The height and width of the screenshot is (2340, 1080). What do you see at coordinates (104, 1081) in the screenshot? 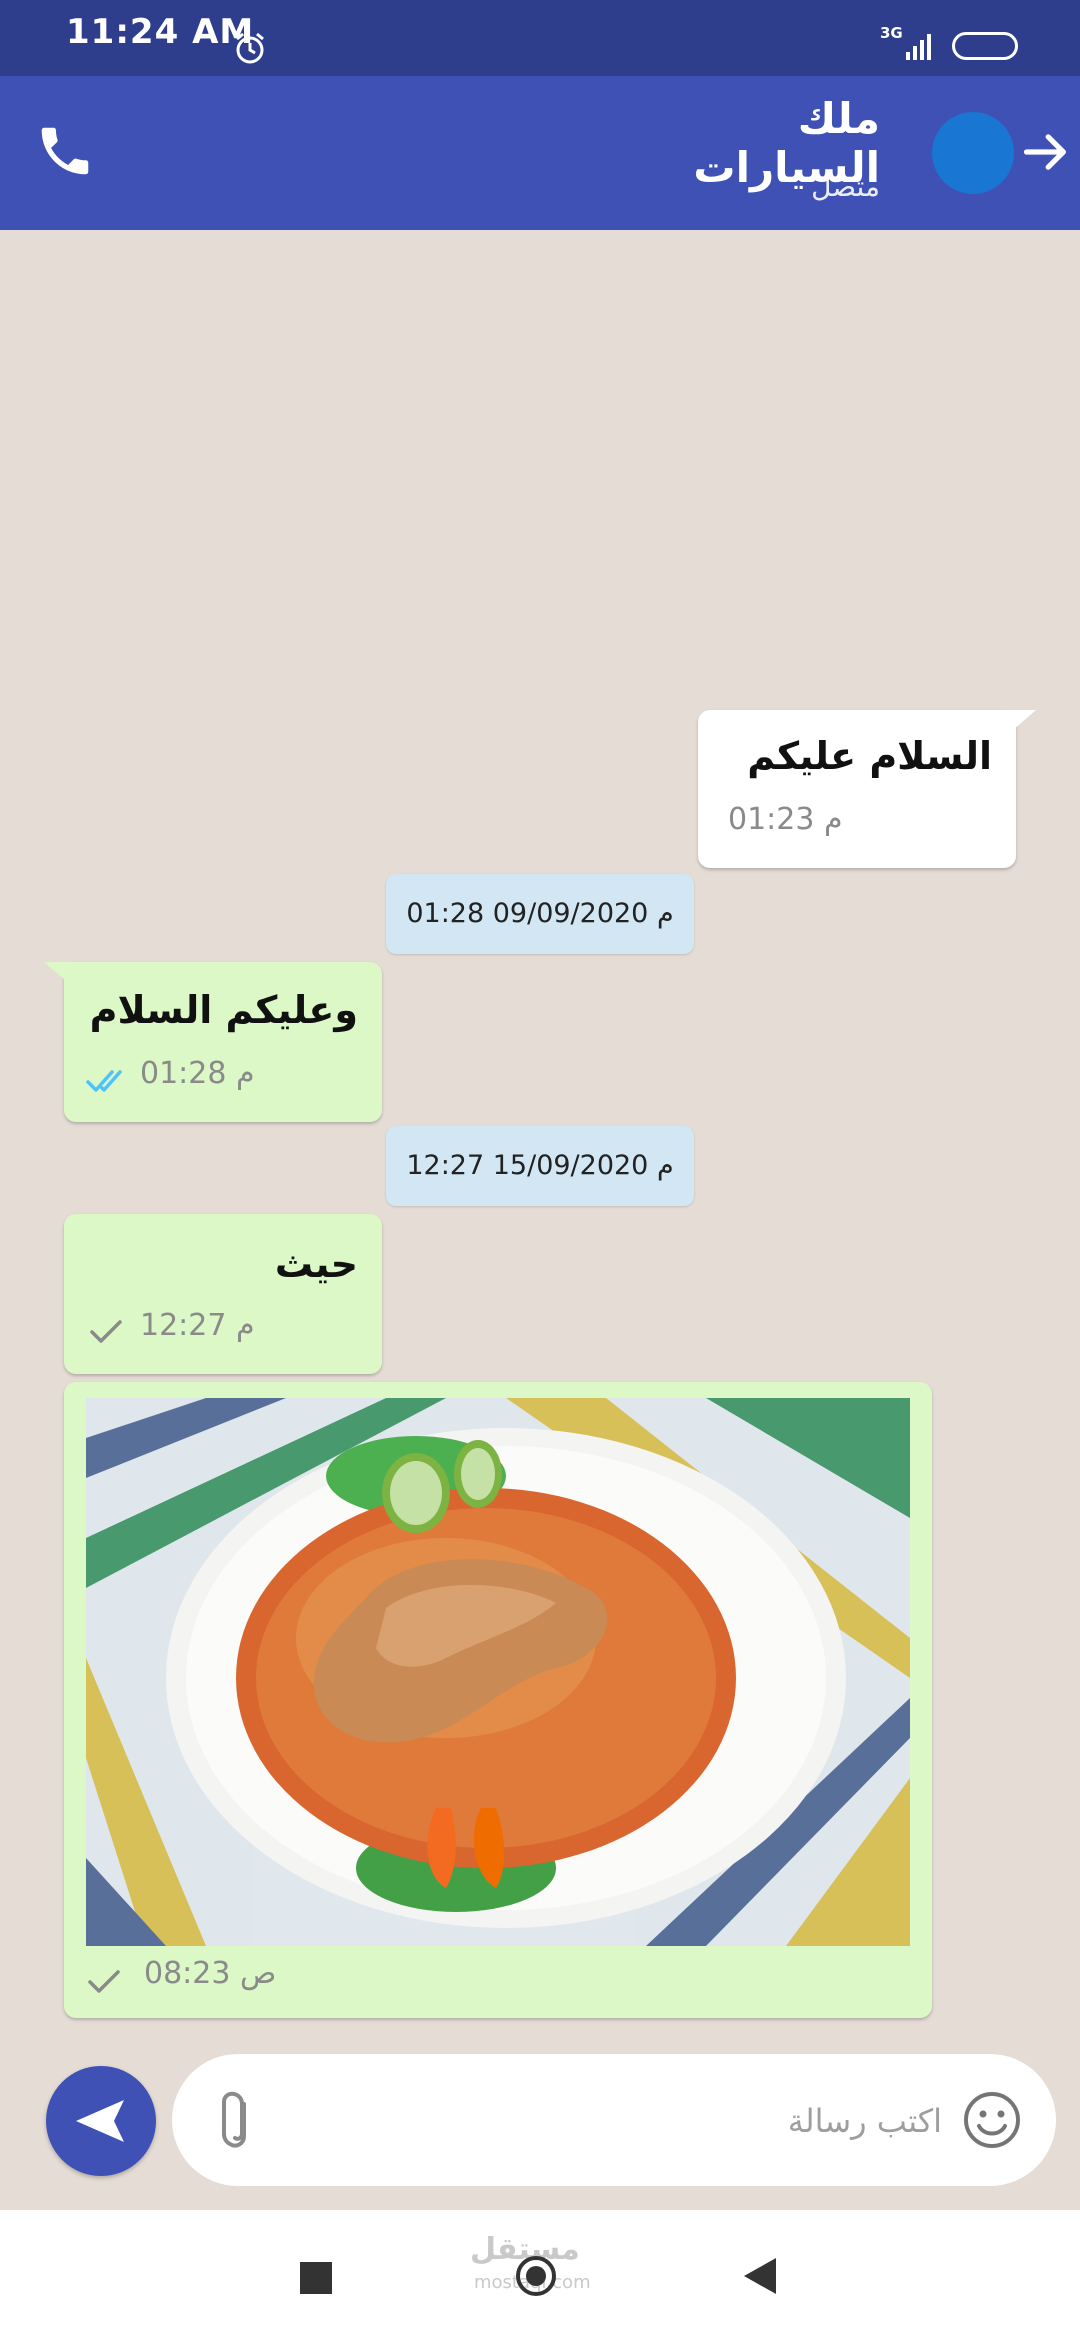
I see `double-check-icon` at bounding box center [104, 1081].